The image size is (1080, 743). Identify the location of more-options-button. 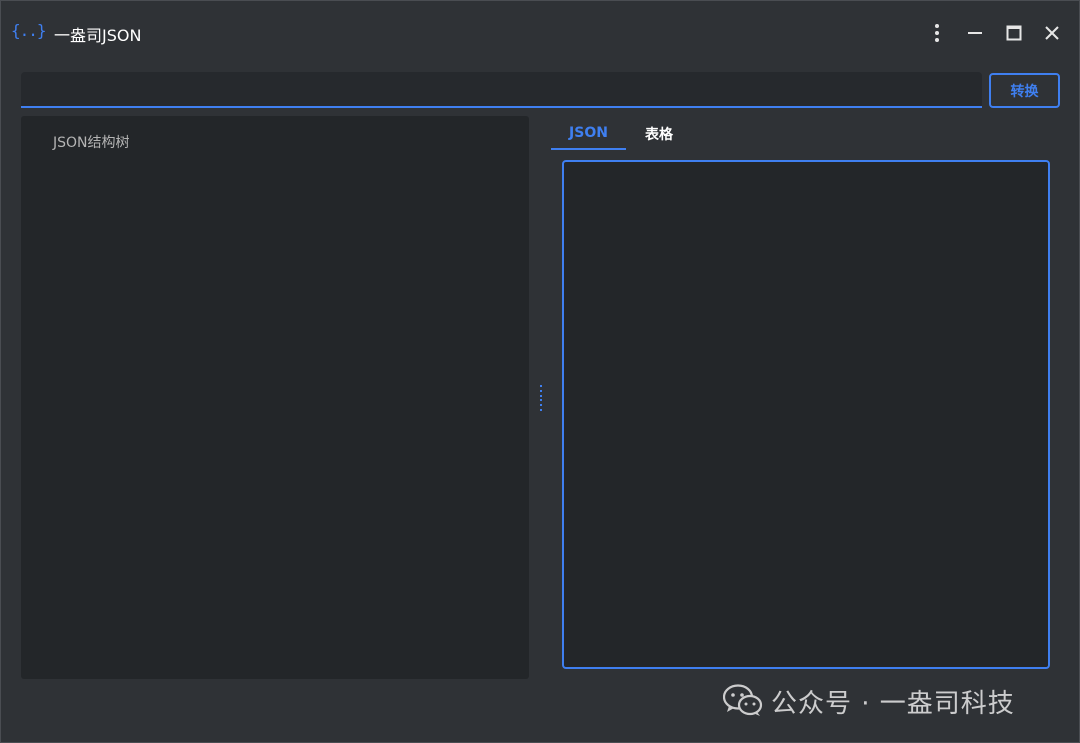
(937, 33).